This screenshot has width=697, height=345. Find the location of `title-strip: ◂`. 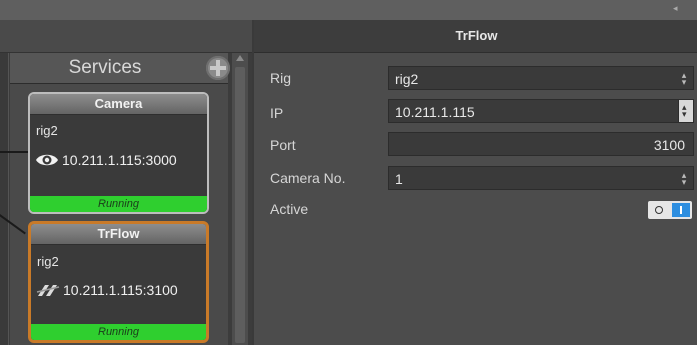

title-strip: ◂ is located at coordinates (348, 10).